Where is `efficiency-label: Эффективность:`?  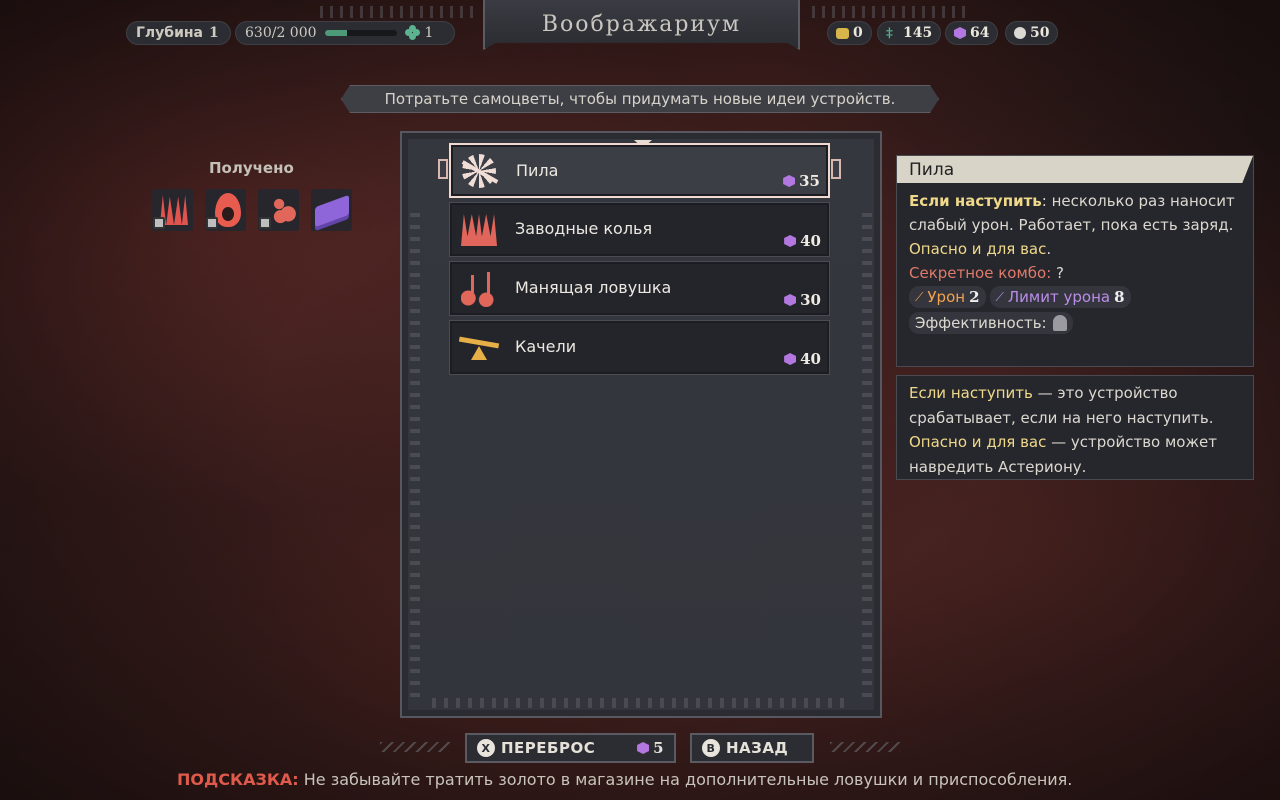 efficiency-label: Эффективность: is located at coordinates (981, 323).